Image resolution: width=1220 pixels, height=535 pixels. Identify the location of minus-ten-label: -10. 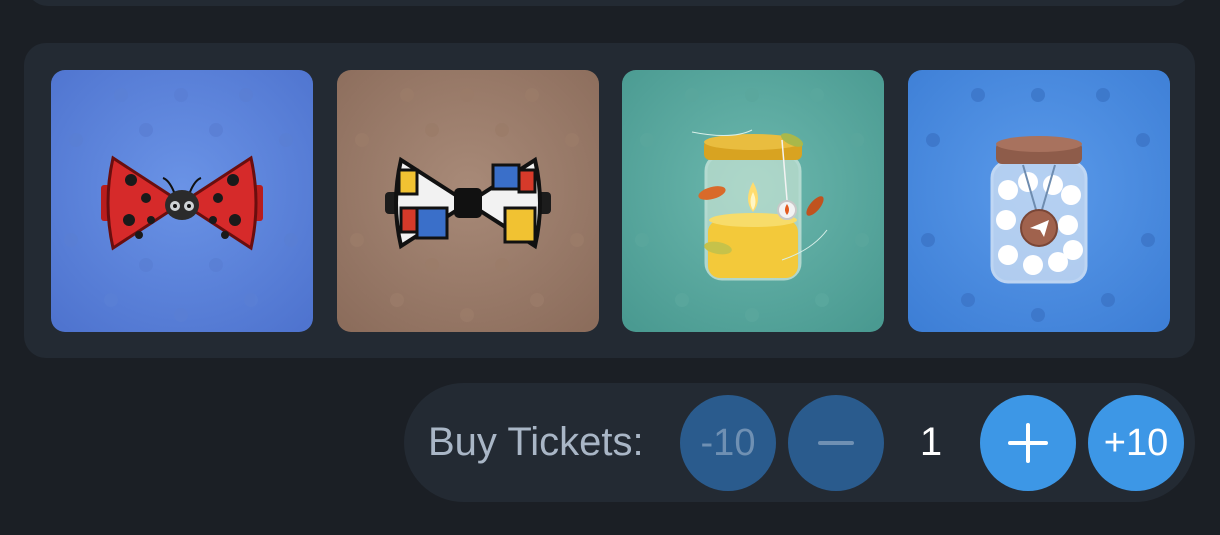
(728, 442).